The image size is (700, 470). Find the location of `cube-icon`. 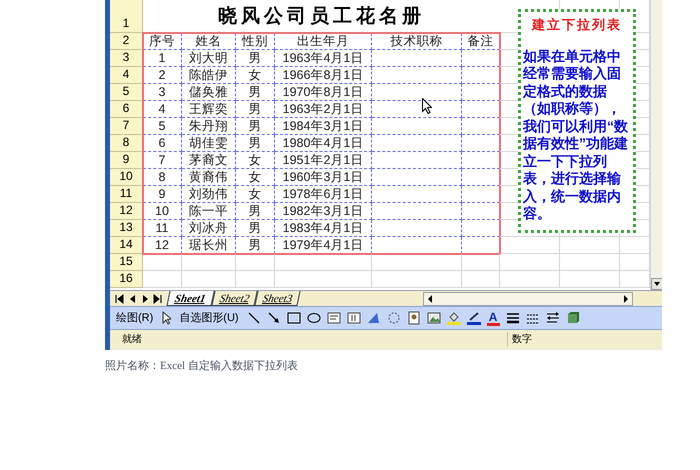

cube-icon is located at coordinates (573, 318).